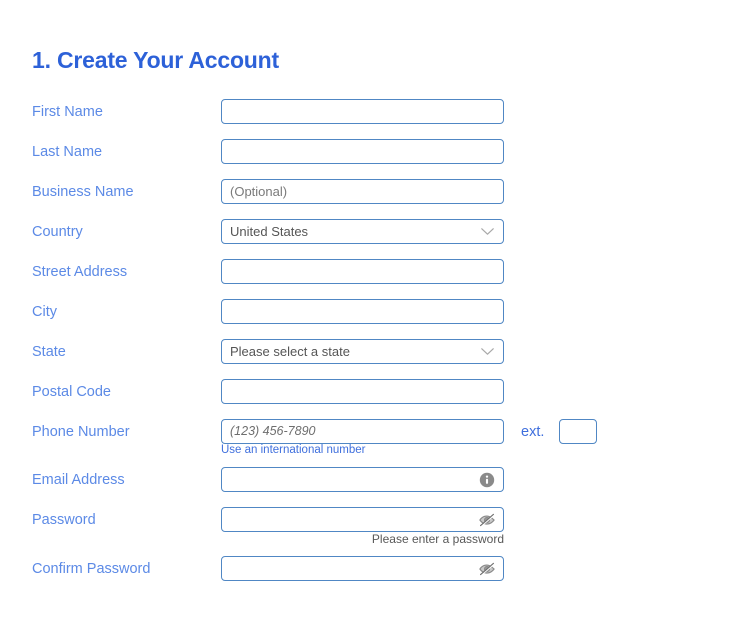 Image resolution: width=747 pixels, height=631 pixels. What do you see at coordinates (49, 352) in the screenshot?
I see `label-state: State` at bounding box center [49, 352].